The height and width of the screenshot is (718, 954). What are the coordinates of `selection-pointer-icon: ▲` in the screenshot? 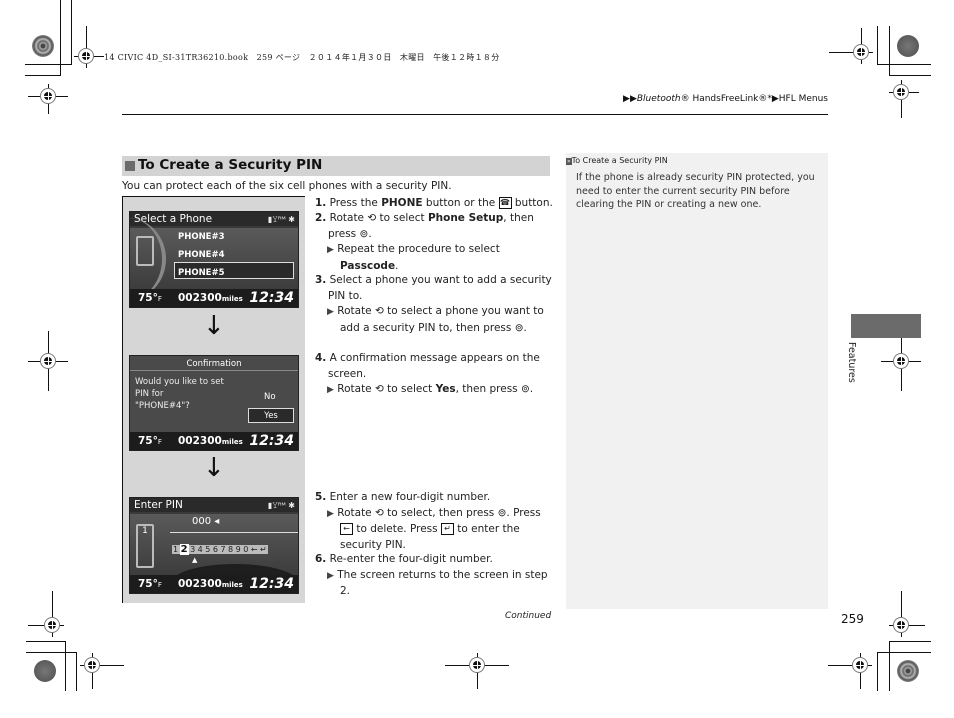 It's located at (195, 560).